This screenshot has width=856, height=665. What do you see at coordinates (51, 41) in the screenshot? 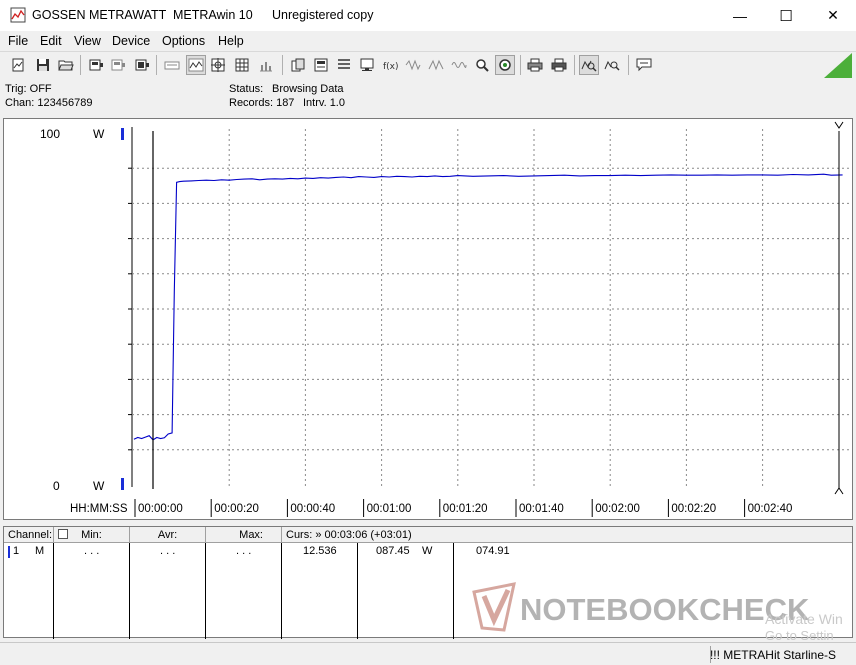
I see `menu-edit: Edit` at bounding box center [51, 41].